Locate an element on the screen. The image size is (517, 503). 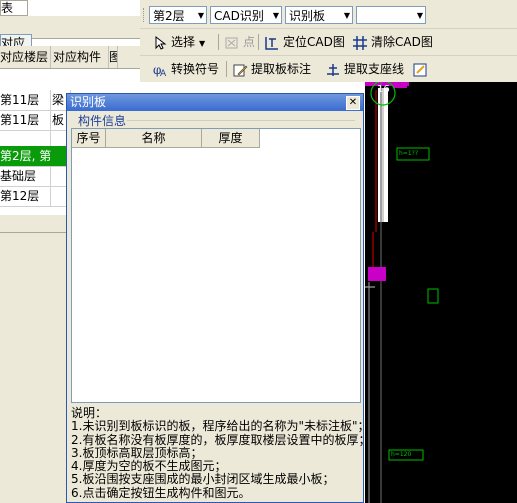
point-button-label: 点 is located at coordinates (249, 42).